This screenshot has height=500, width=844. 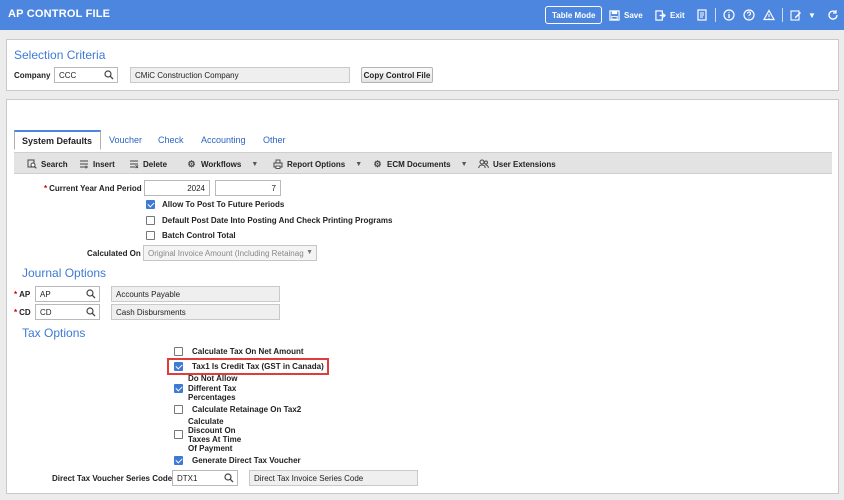 I want to click on series-code-label: Direct Tax Voucher Series Code, so click(x=112, y=478).